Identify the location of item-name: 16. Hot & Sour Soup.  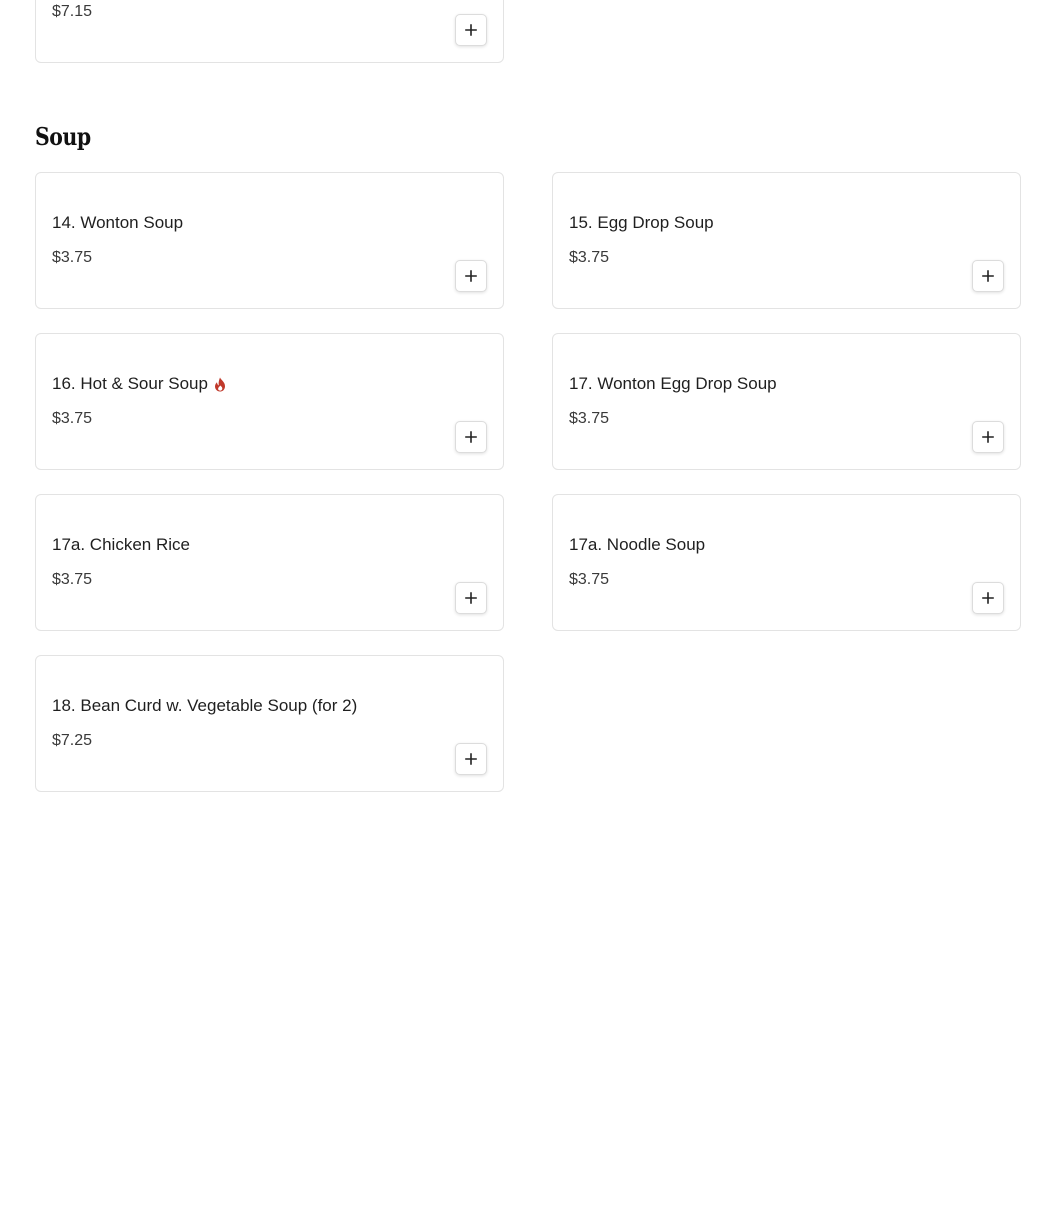
(139, 384).